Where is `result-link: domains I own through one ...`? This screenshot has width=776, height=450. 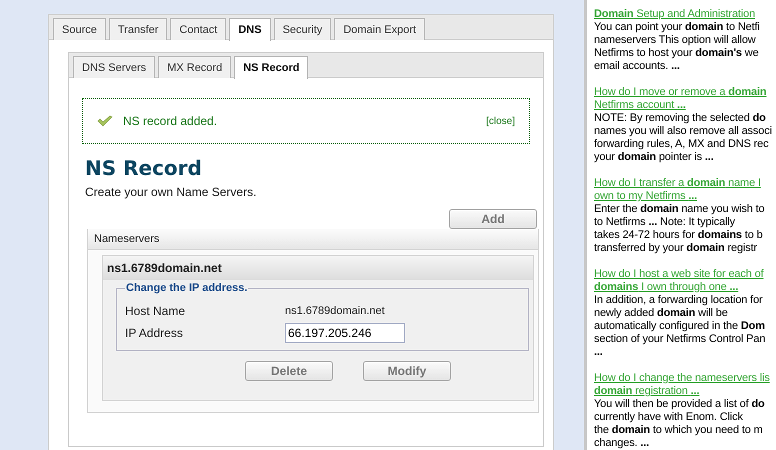
result-link: domains I own through one ... is located at coordinates (666, 287).